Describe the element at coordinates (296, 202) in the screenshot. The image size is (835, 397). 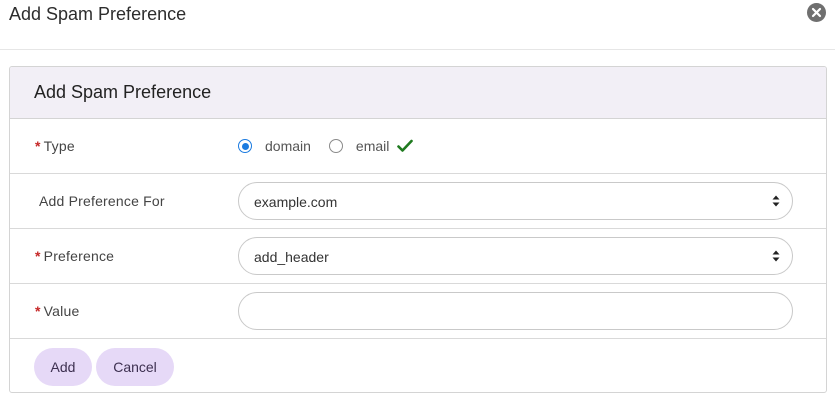
I see `add-preference-for-value: example.com` at that location.